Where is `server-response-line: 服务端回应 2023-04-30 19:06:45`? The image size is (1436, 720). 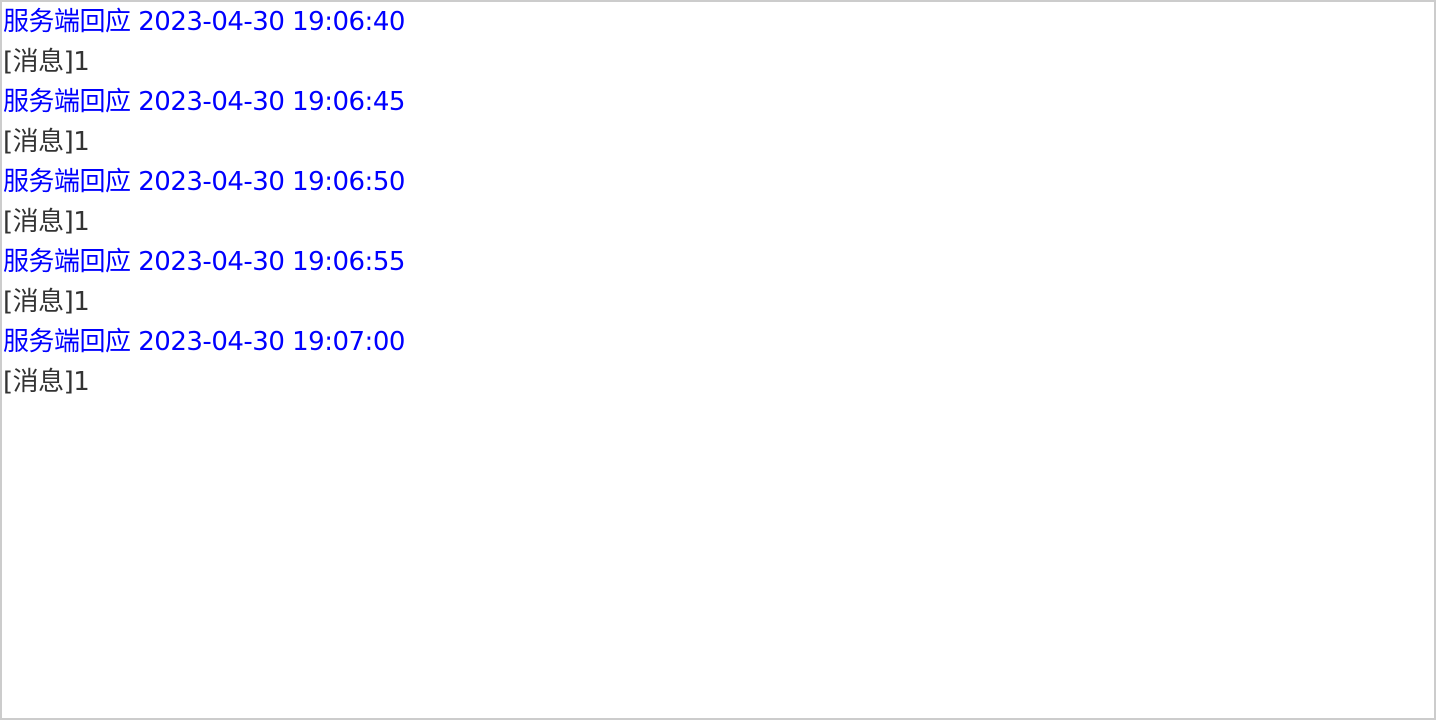 server-response-line: 服务端回应 2023-04-30 19:06:45 is located at coordinates (204, 102).